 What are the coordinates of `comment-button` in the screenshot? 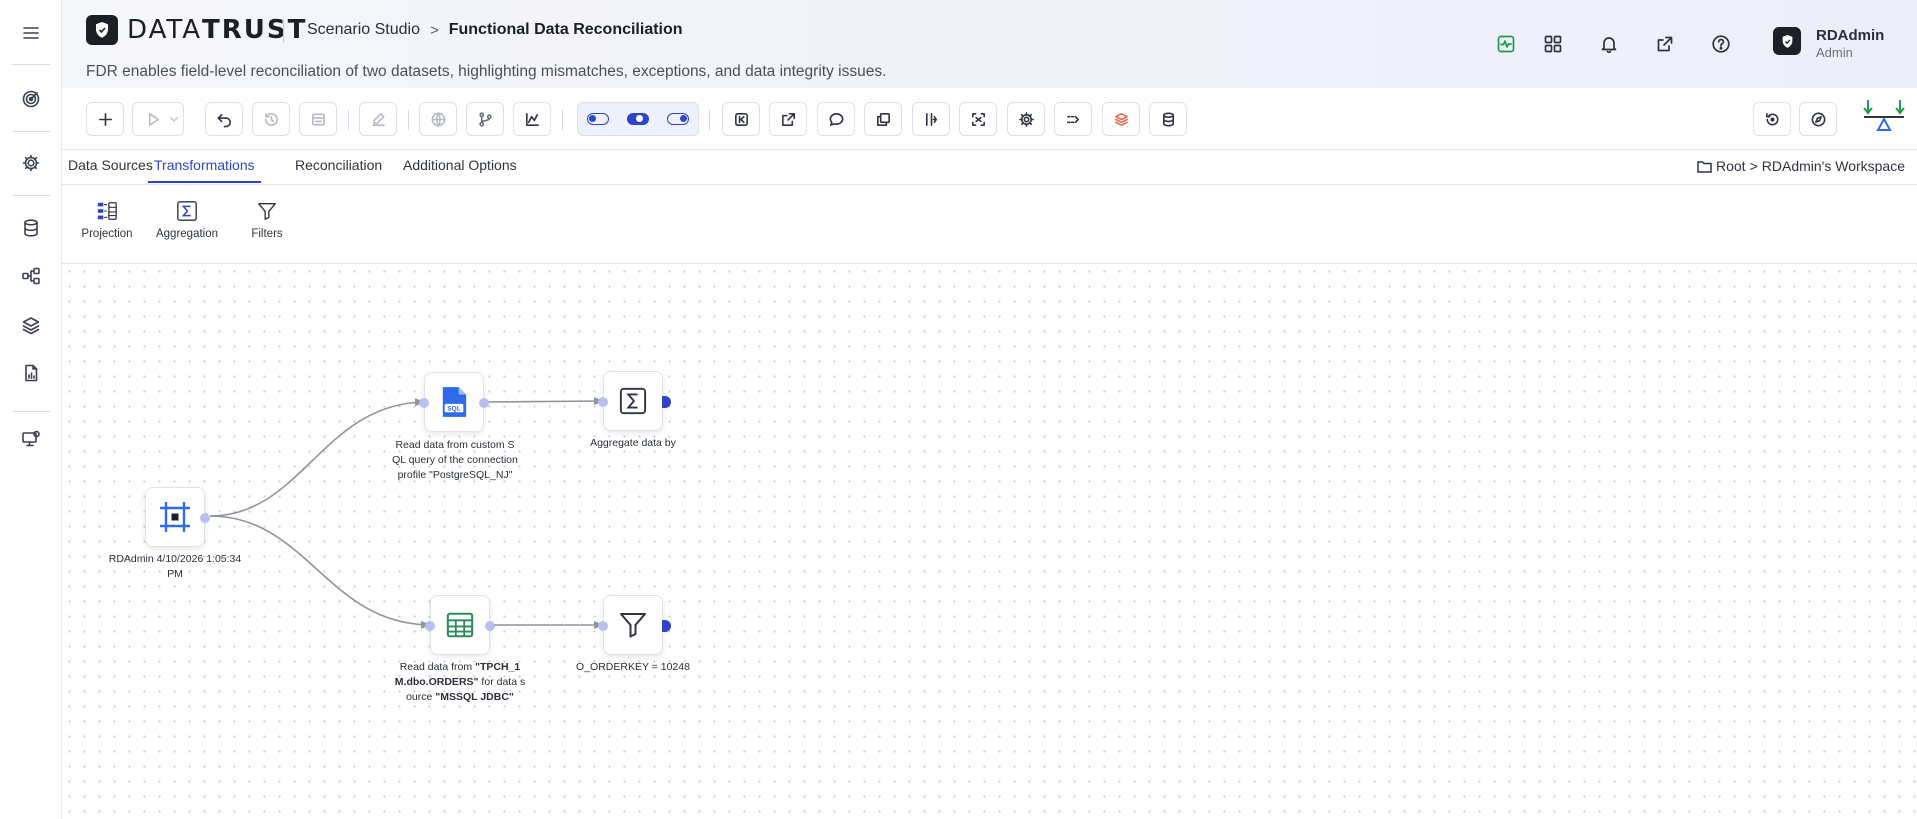 It's located at (836, 119).